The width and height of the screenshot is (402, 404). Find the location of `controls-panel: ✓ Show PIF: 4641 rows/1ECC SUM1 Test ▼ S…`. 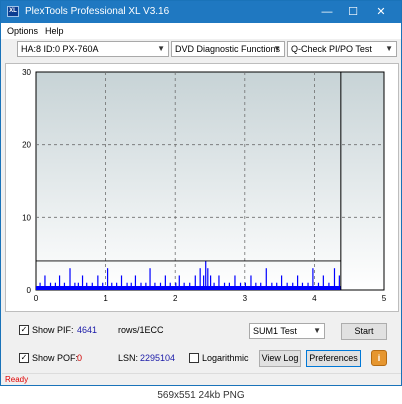

controls-panel: ✓ Show PIF: 4641 rows/1ECC SUM1 Test ▼ S… is located at coordinates (201, 344).